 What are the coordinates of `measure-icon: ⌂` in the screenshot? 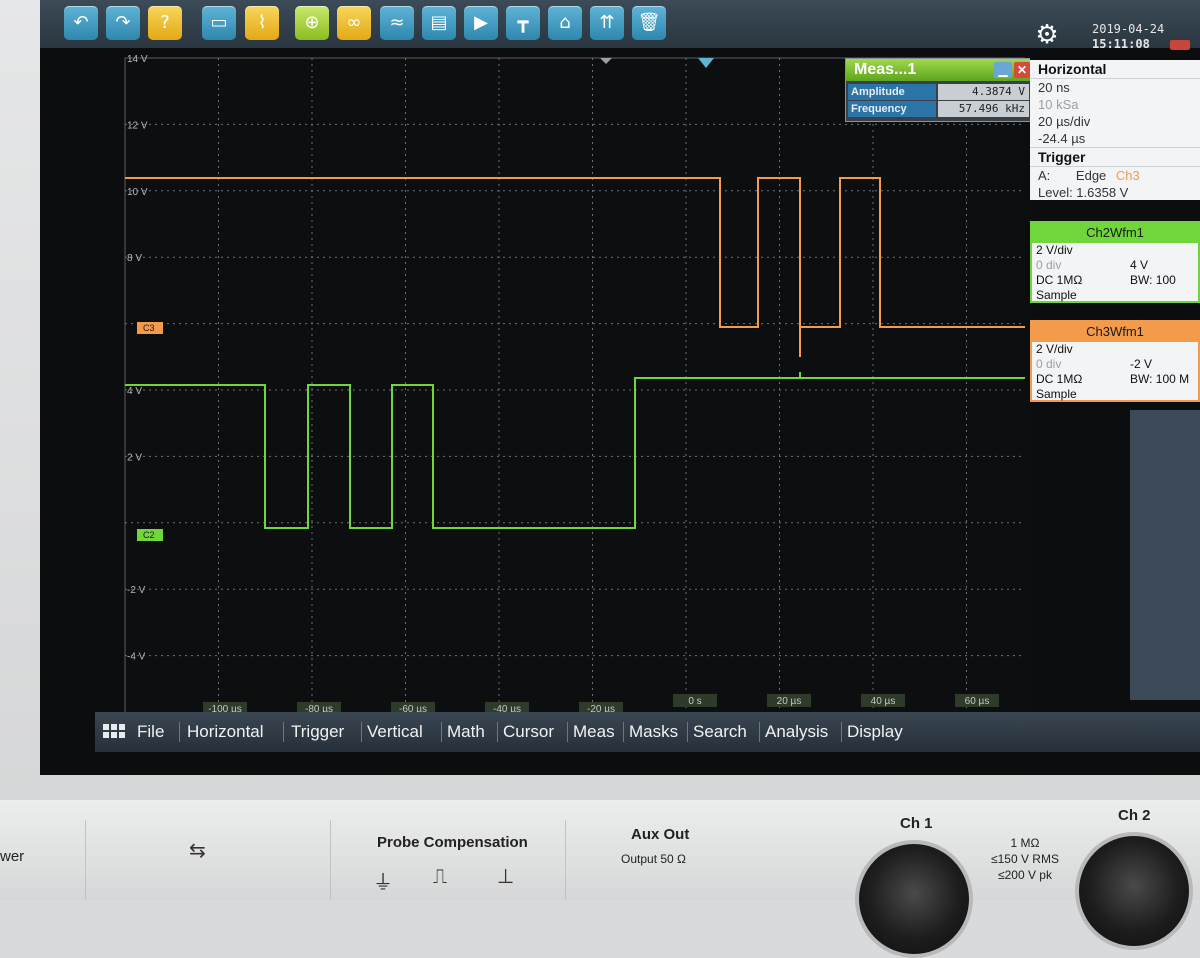 It's located at (565, 23).